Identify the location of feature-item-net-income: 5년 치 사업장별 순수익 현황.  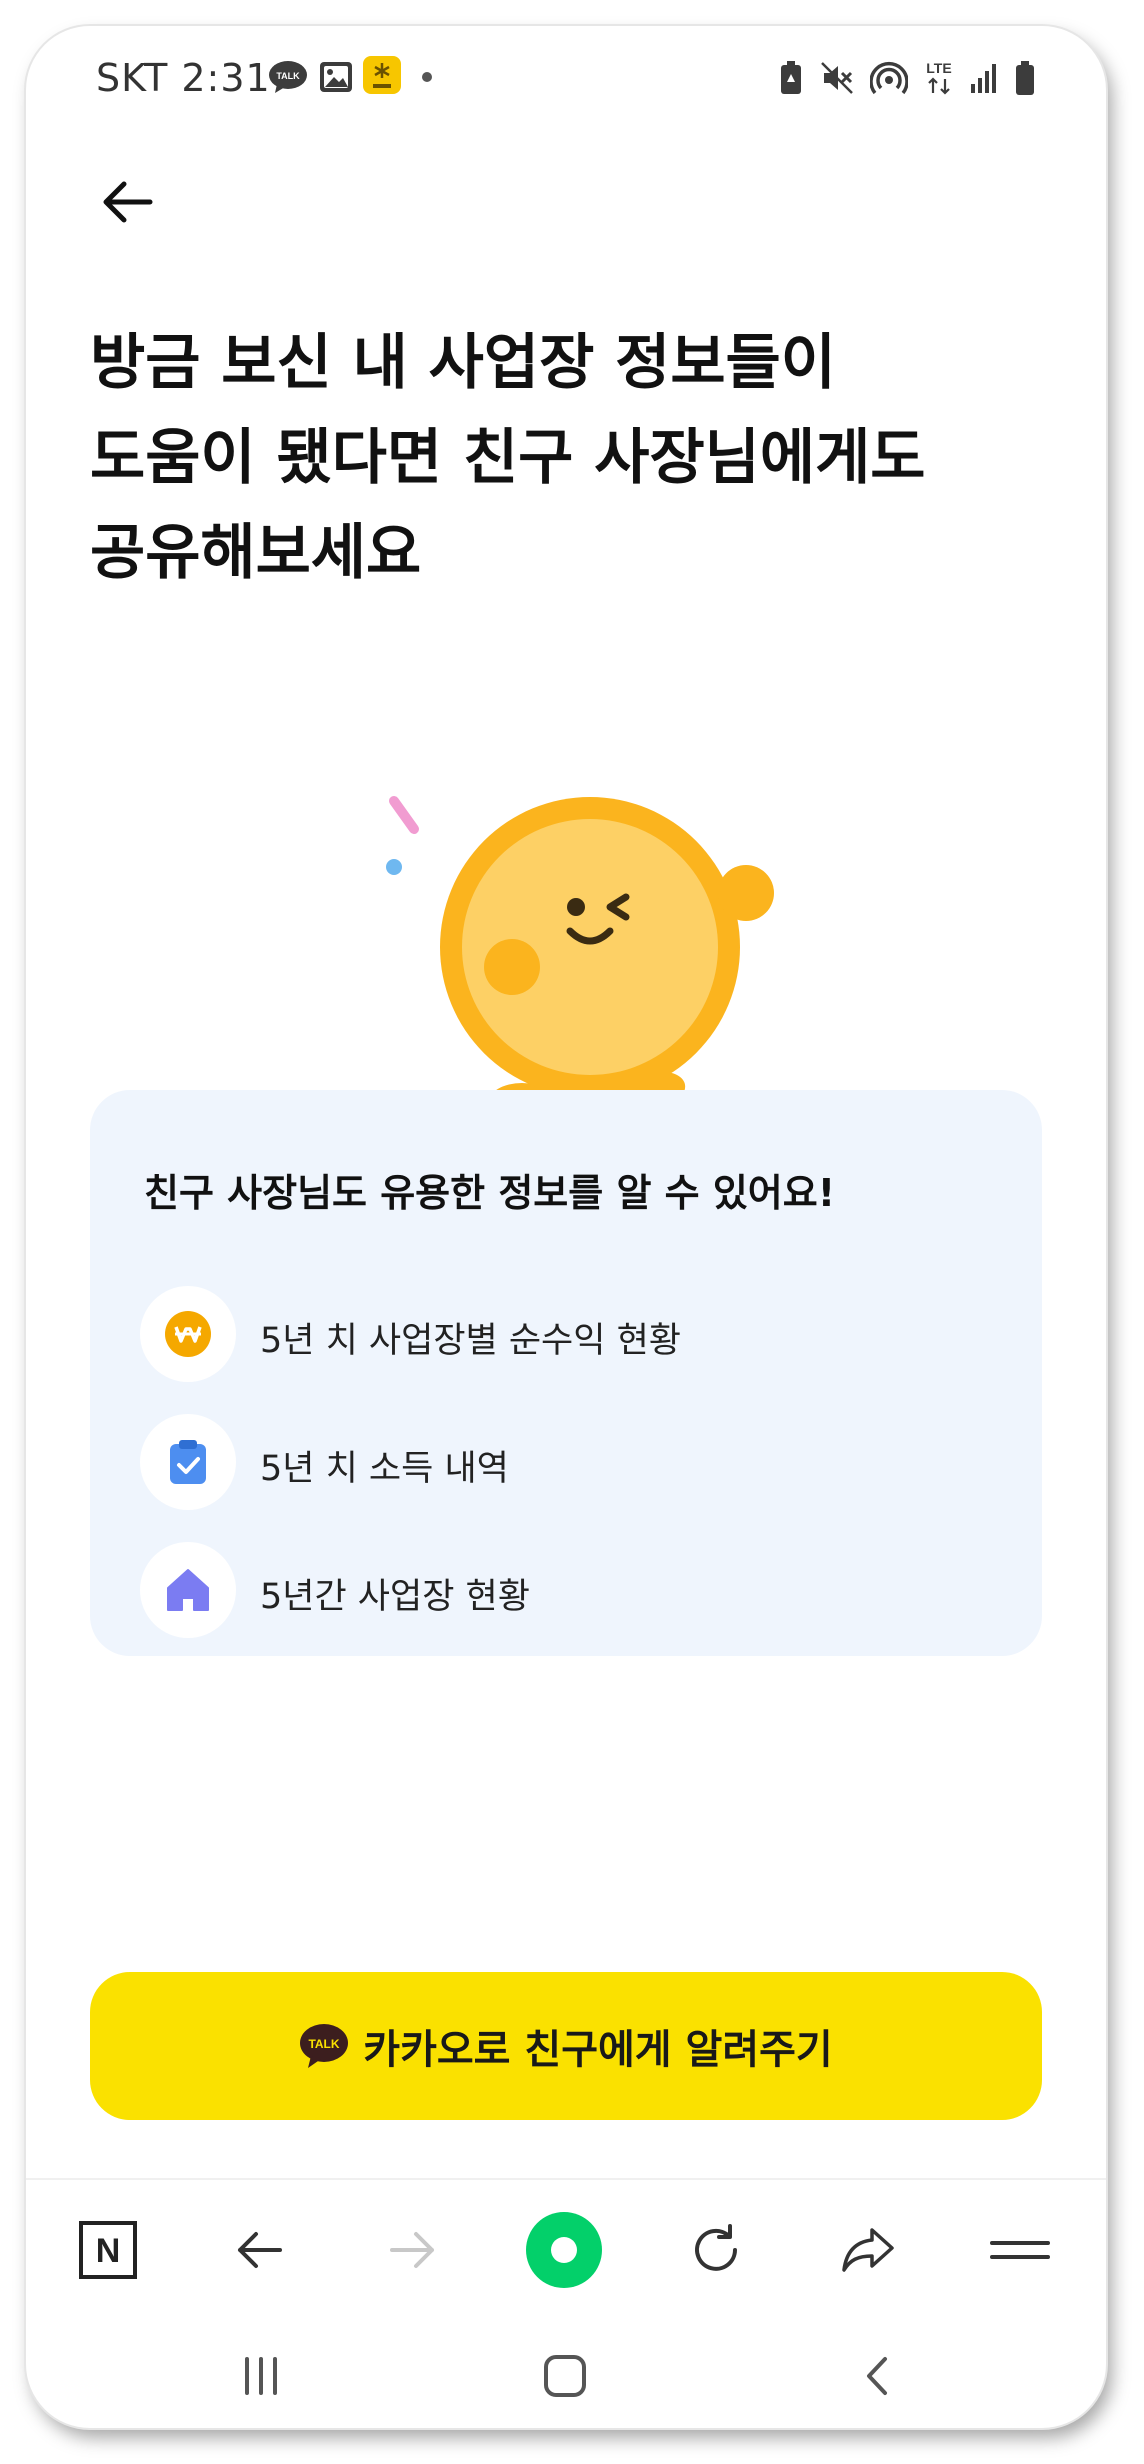
(570, 1334).